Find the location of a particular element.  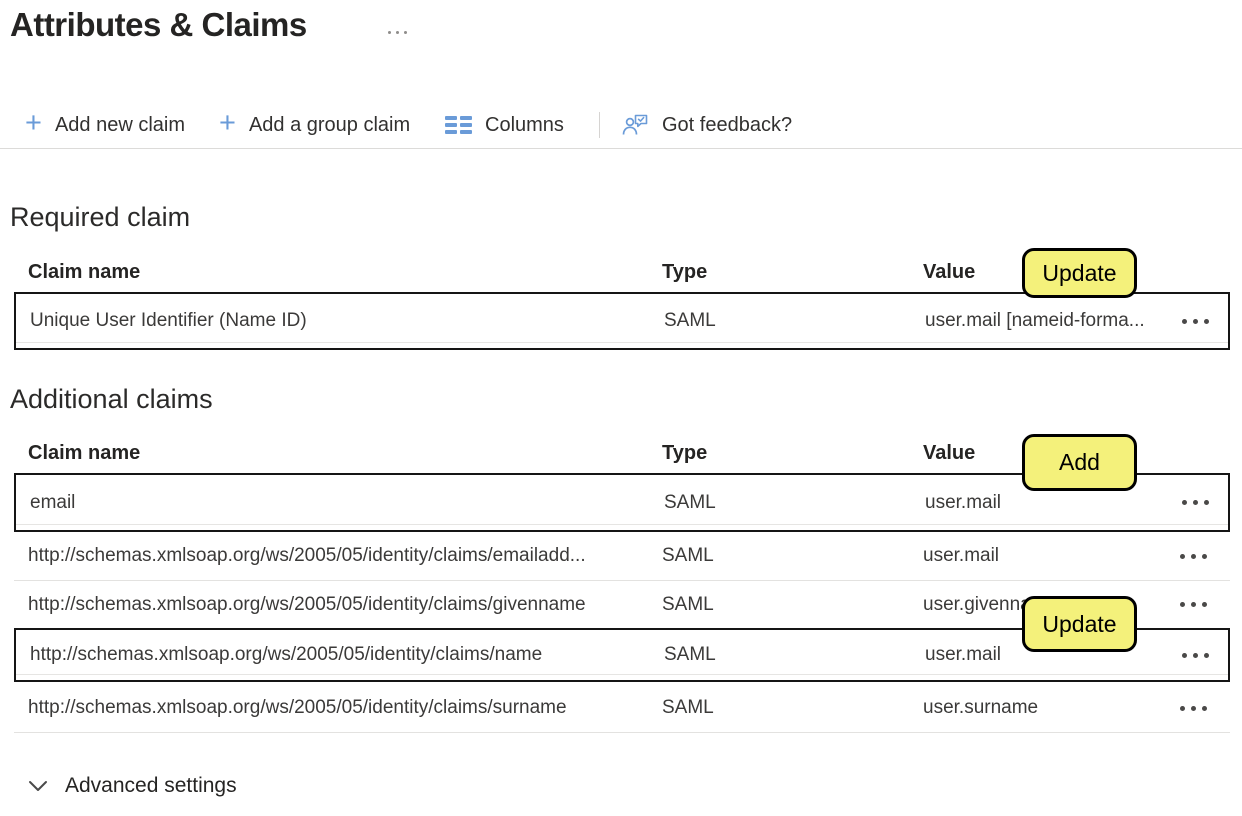

chevron-down-icon is located at coordinates (38, 786).